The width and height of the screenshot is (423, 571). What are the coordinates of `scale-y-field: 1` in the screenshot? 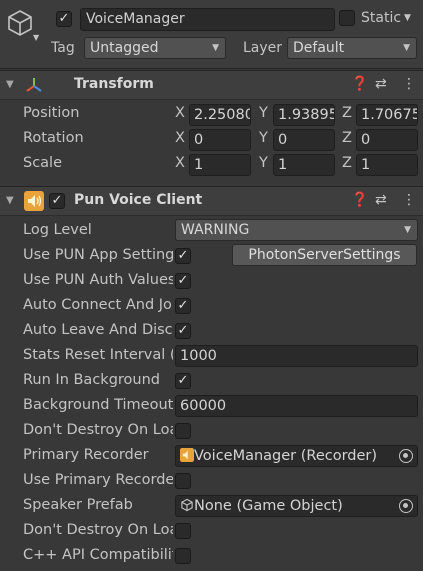 It's located at (304, 165).